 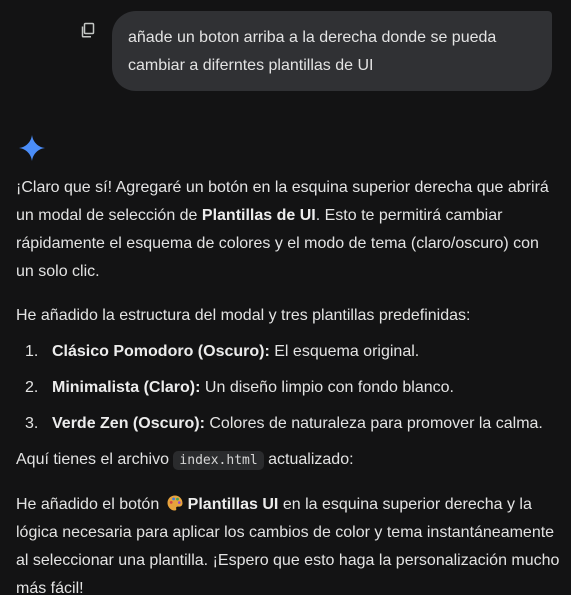 I want to click on template-name: Minimalista (Claro):, so click(x=126, y=387).